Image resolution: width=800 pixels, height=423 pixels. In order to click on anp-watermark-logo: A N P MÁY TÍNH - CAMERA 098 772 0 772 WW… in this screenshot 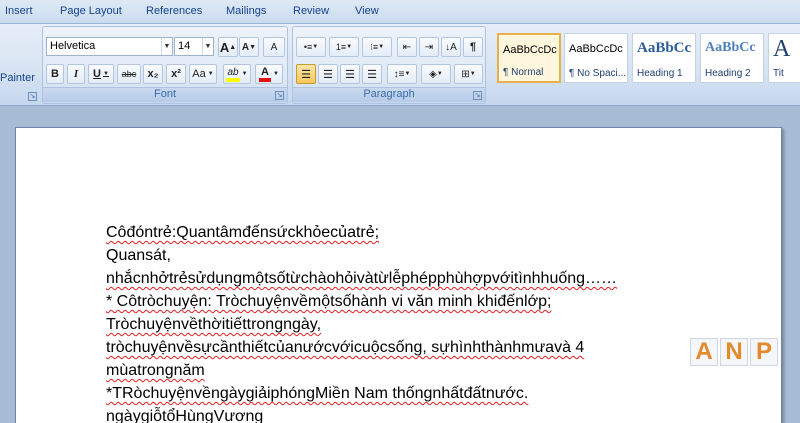, I will do `click(745, 378)`.